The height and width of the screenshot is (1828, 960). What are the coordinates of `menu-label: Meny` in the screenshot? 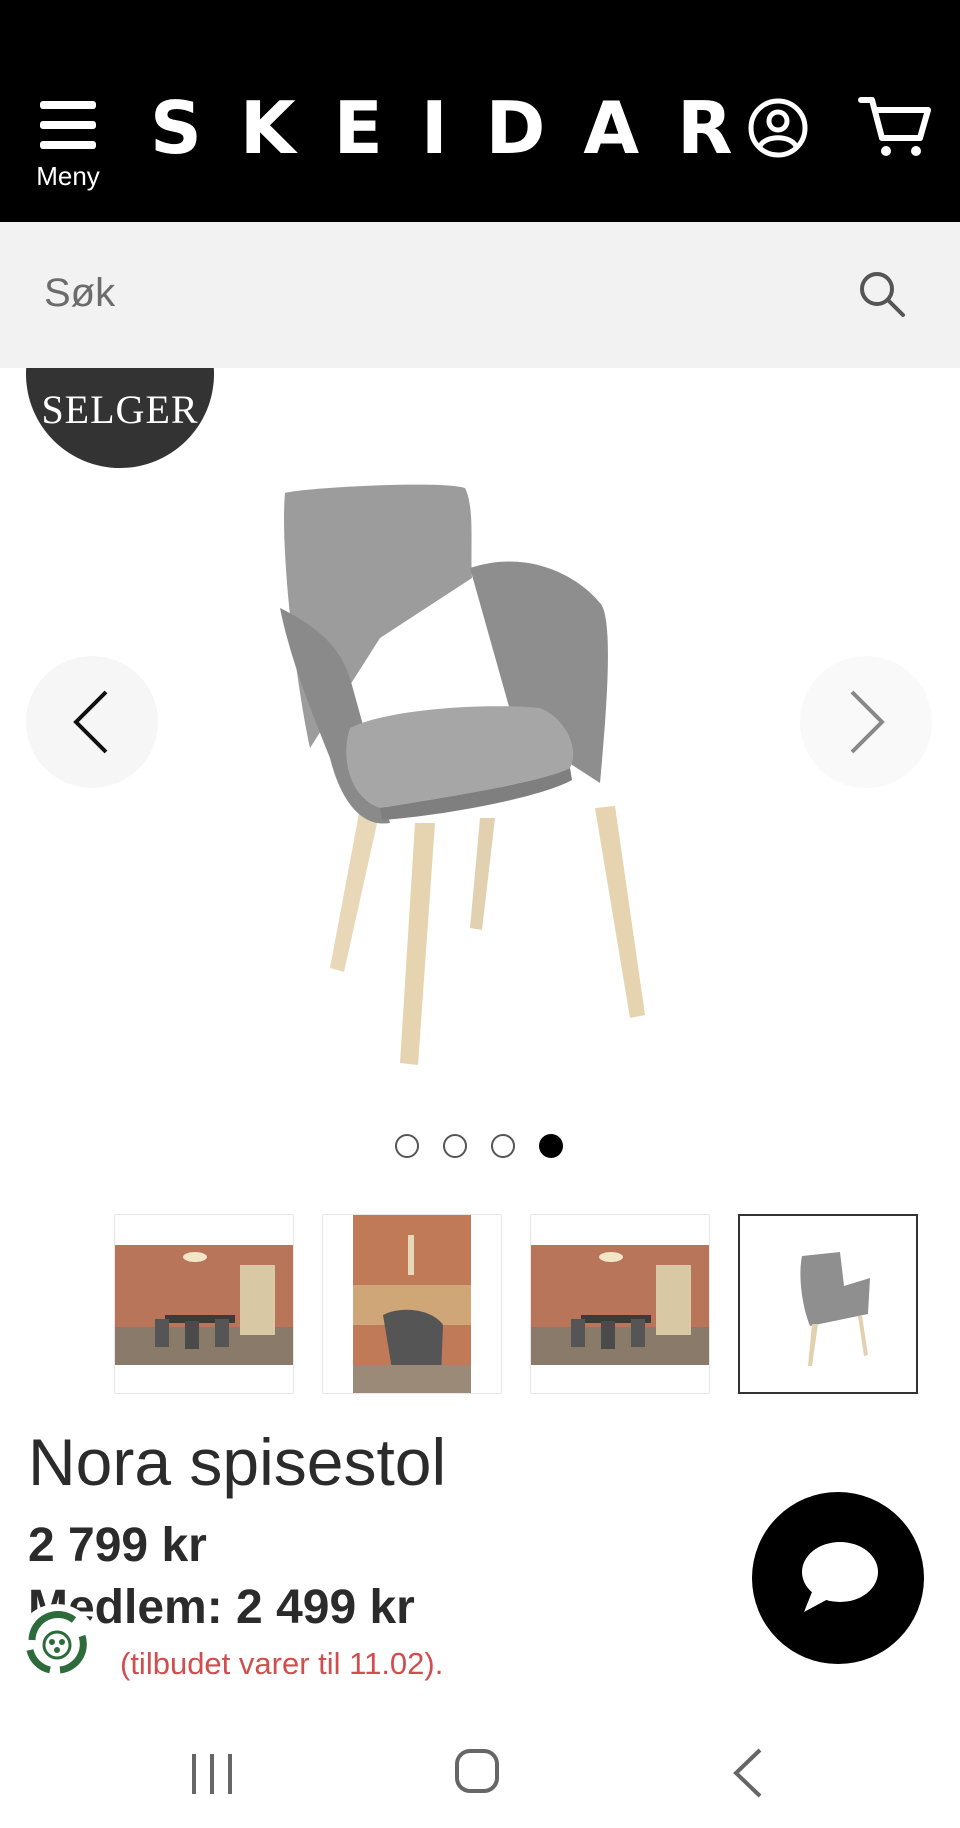 It's located at (68, 176).